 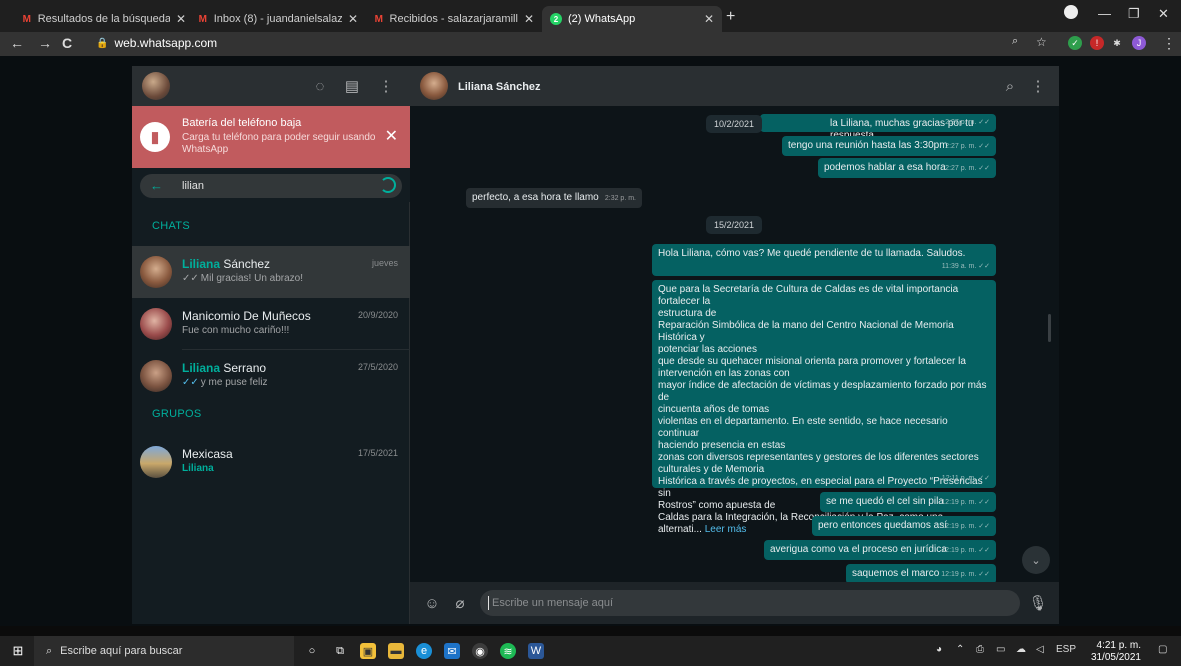 I want to click on tab-recibidos: M Recibidos - salazarjaramillojuand ✕, so click(x=454, y=19).